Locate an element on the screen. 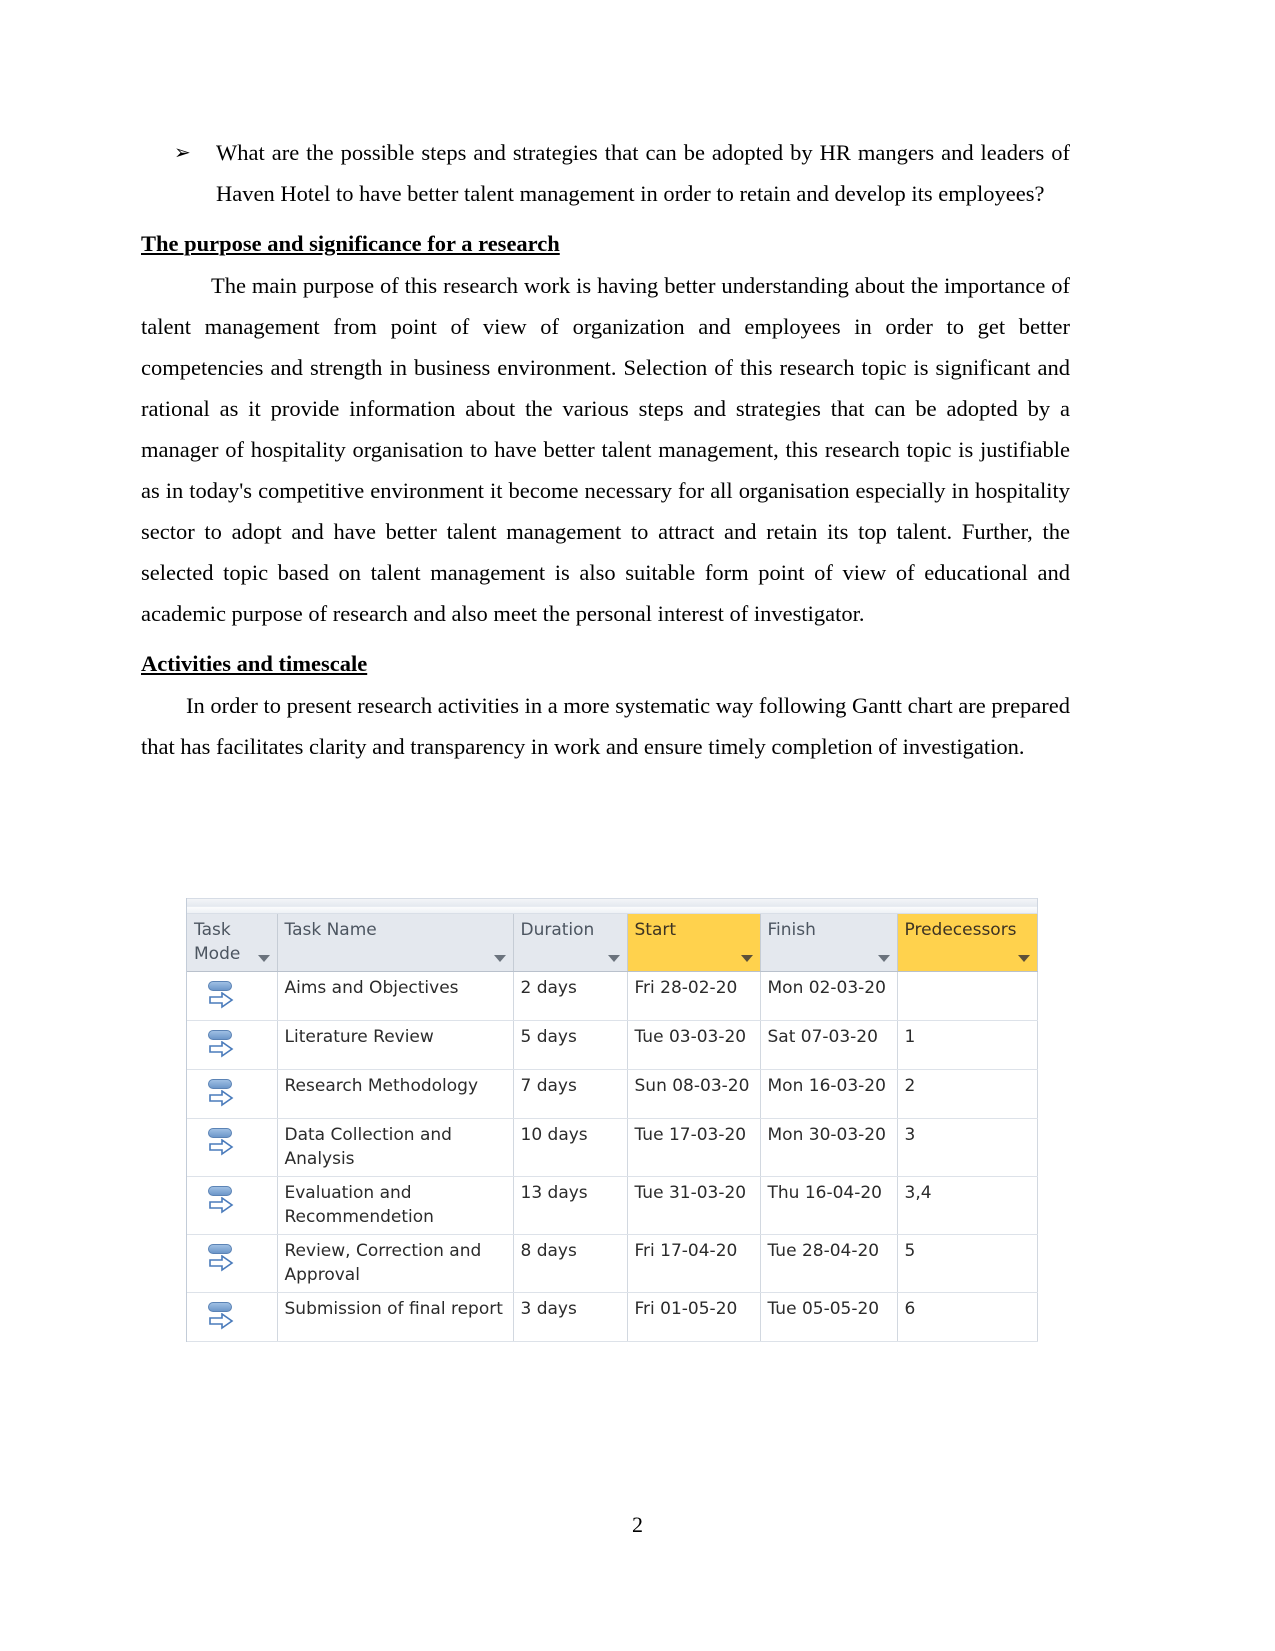 This screenshot has height=1651, width=1275. column-header-start-label: Start is located at coordinates (655, 930).